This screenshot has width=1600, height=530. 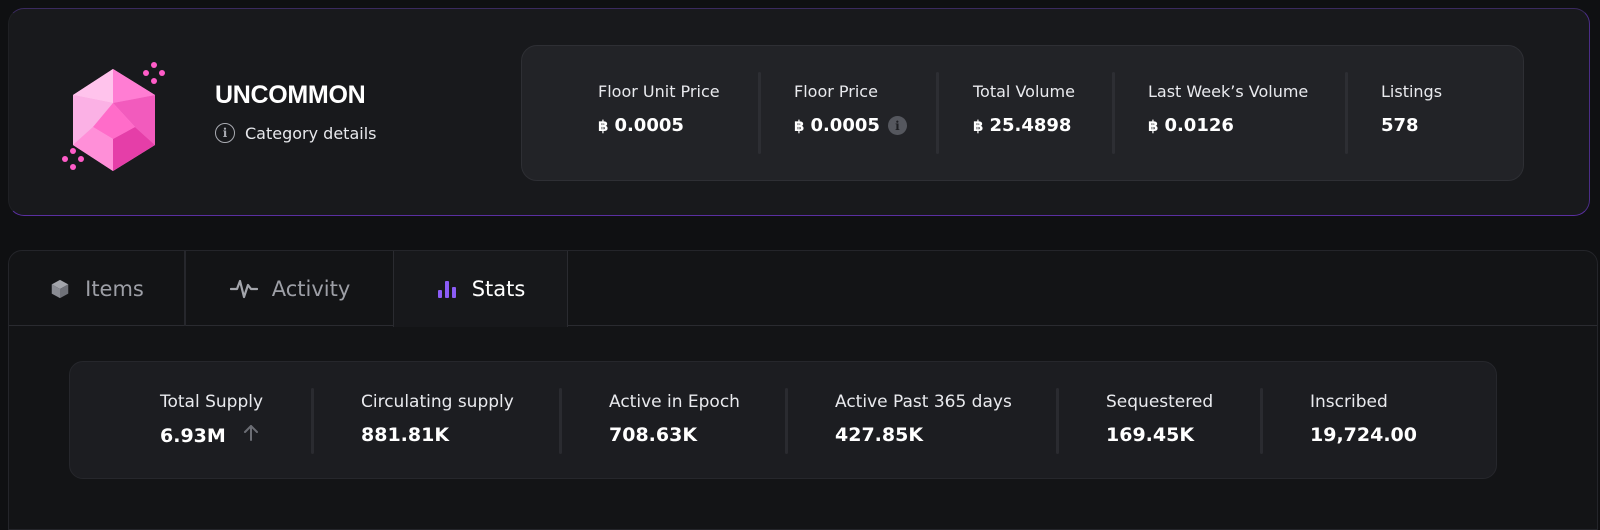 What do you see at coordinates (211, 419) in the screenshot?
I see `stat-total-supply: Total Supply 6.93M` at bounding box center [211, 419].